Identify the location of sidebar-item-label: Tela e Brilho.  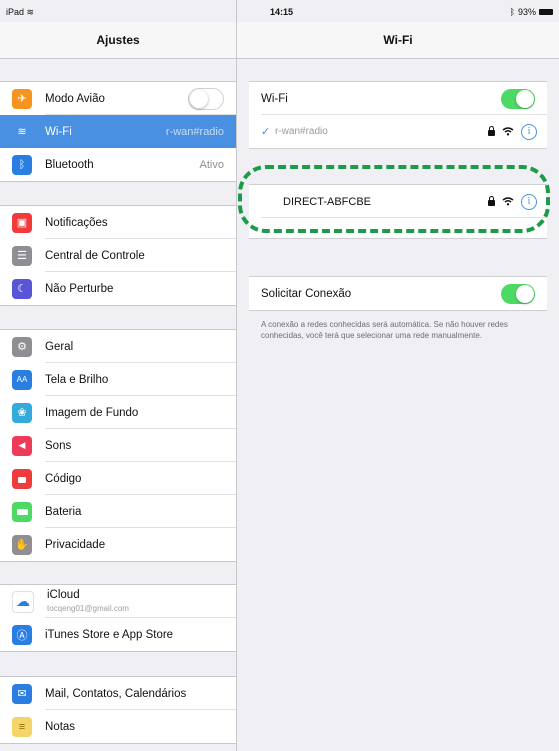
(77, 379).